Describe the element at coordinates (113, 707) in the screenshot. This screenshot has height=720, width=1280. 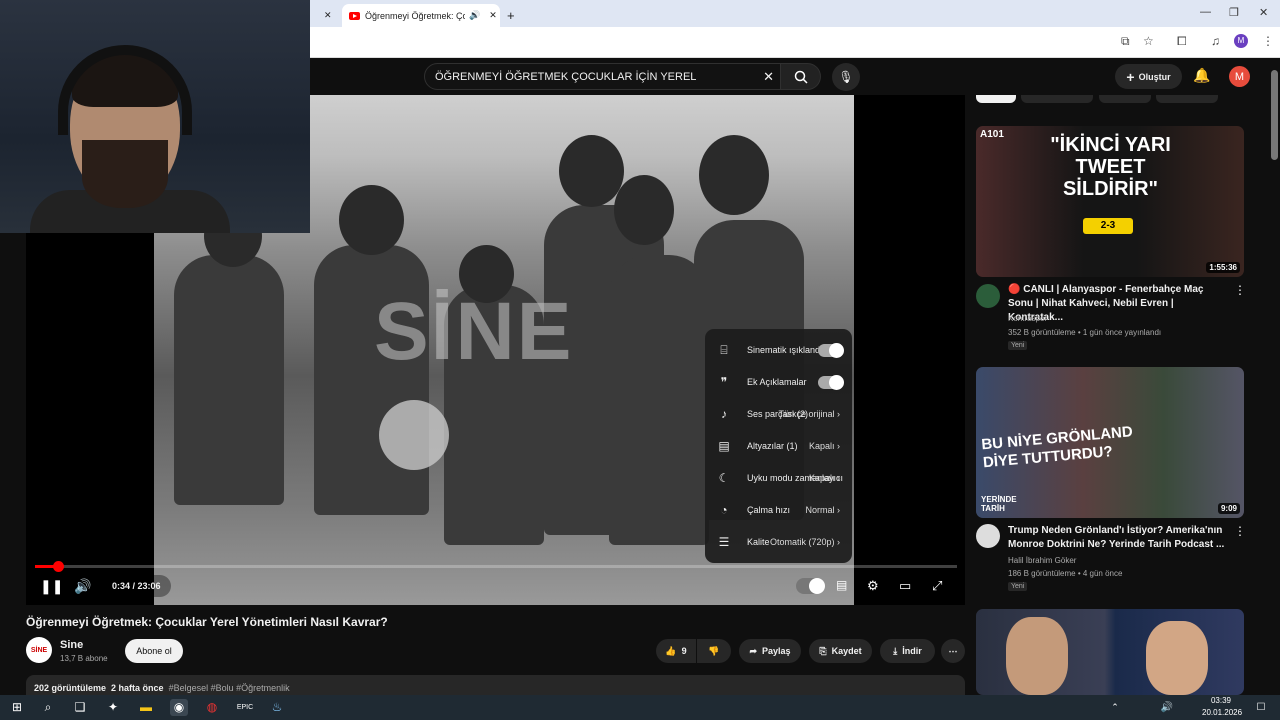
I see `copilot-icon: ✦` at that location.